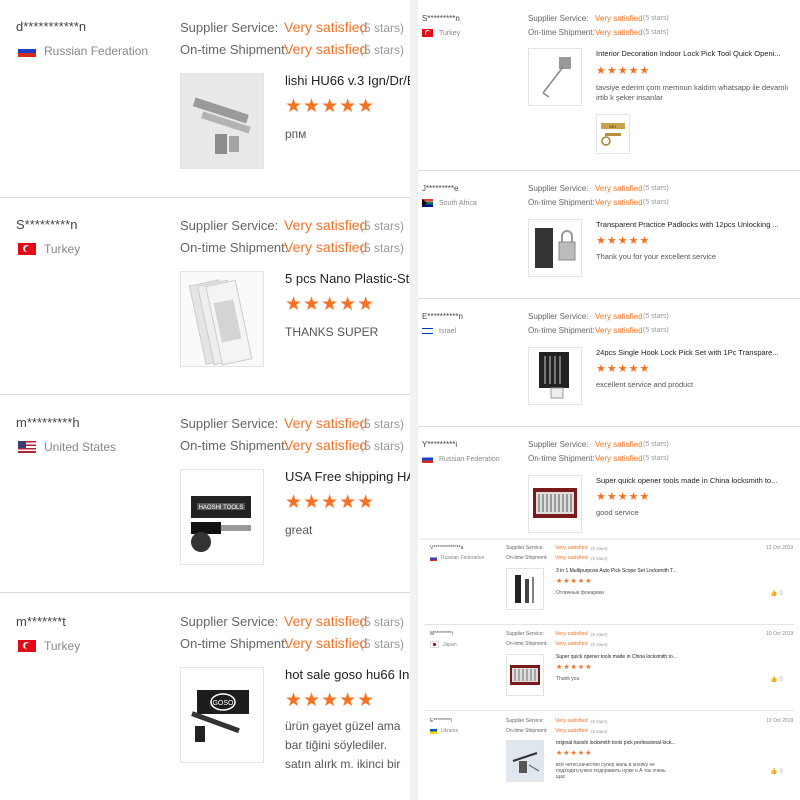  I want to click on reviewer-name: m*********h, so click(48, 422).